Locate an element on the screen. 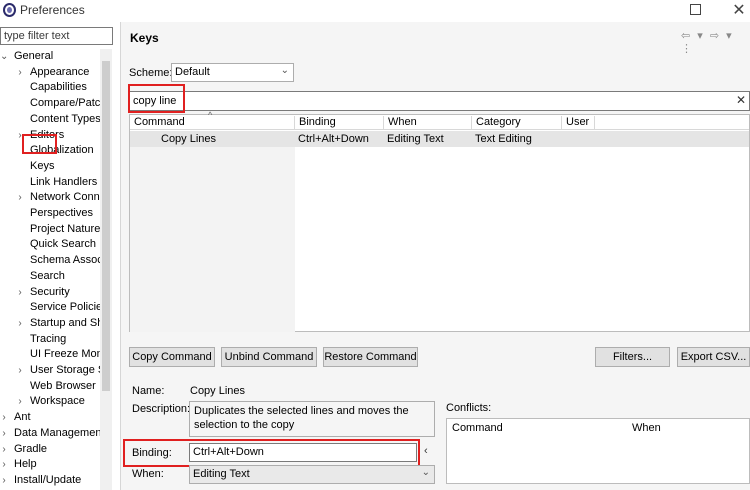 The image size is (750, 490). tree-scrollbar is located at coordinates (106, 269).